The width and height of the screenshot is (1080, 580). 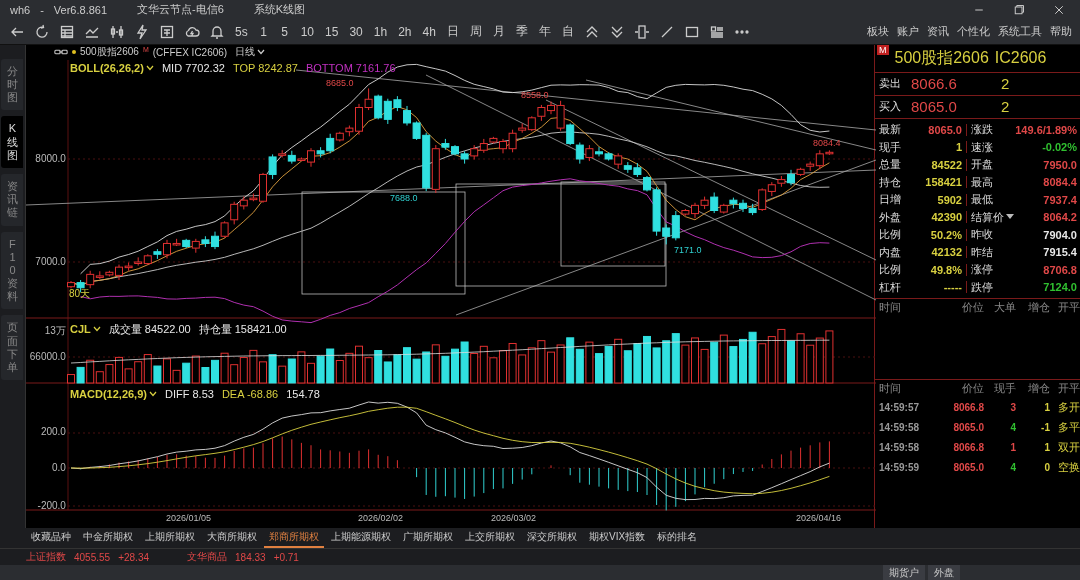 What do you see at coordinates (878, 32) in the screenshot?
I see `menu-item: 板块` at bounding box center [878, 32].